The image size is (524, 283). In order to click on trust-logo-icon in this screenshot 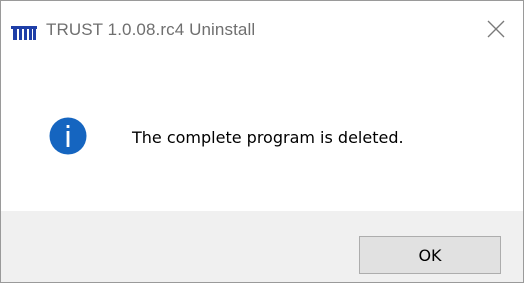, I will do `click(24, 32)`.